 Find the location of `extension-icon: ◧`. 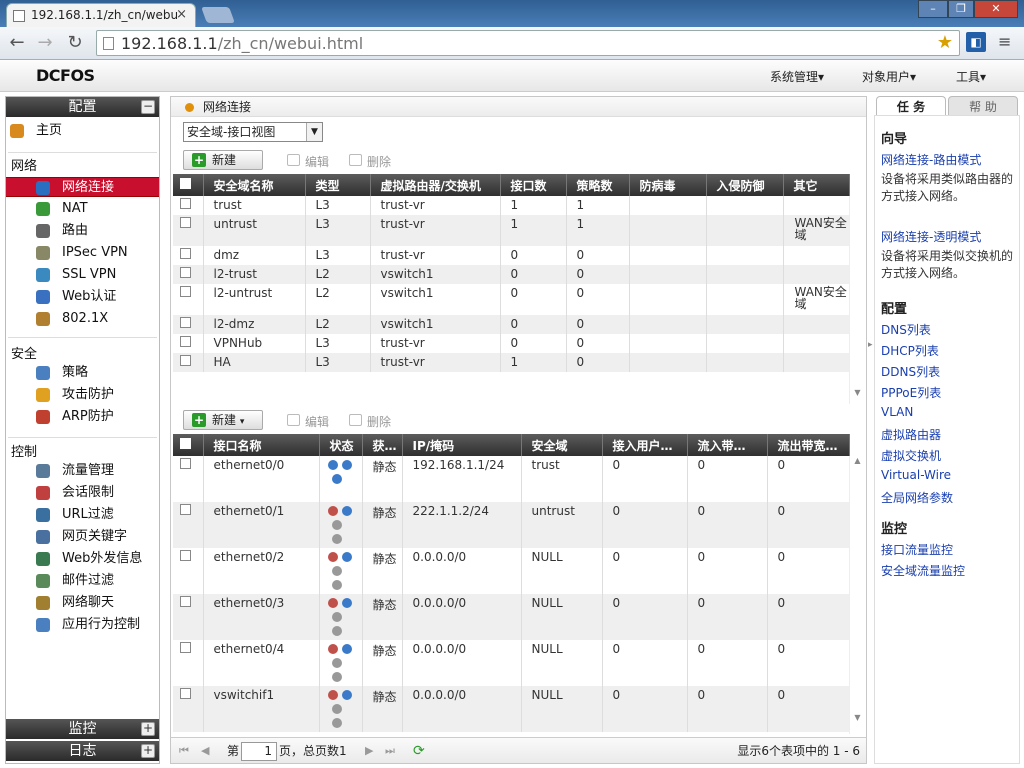

extension-icon: ◧ is located at coordinates (976, 42).